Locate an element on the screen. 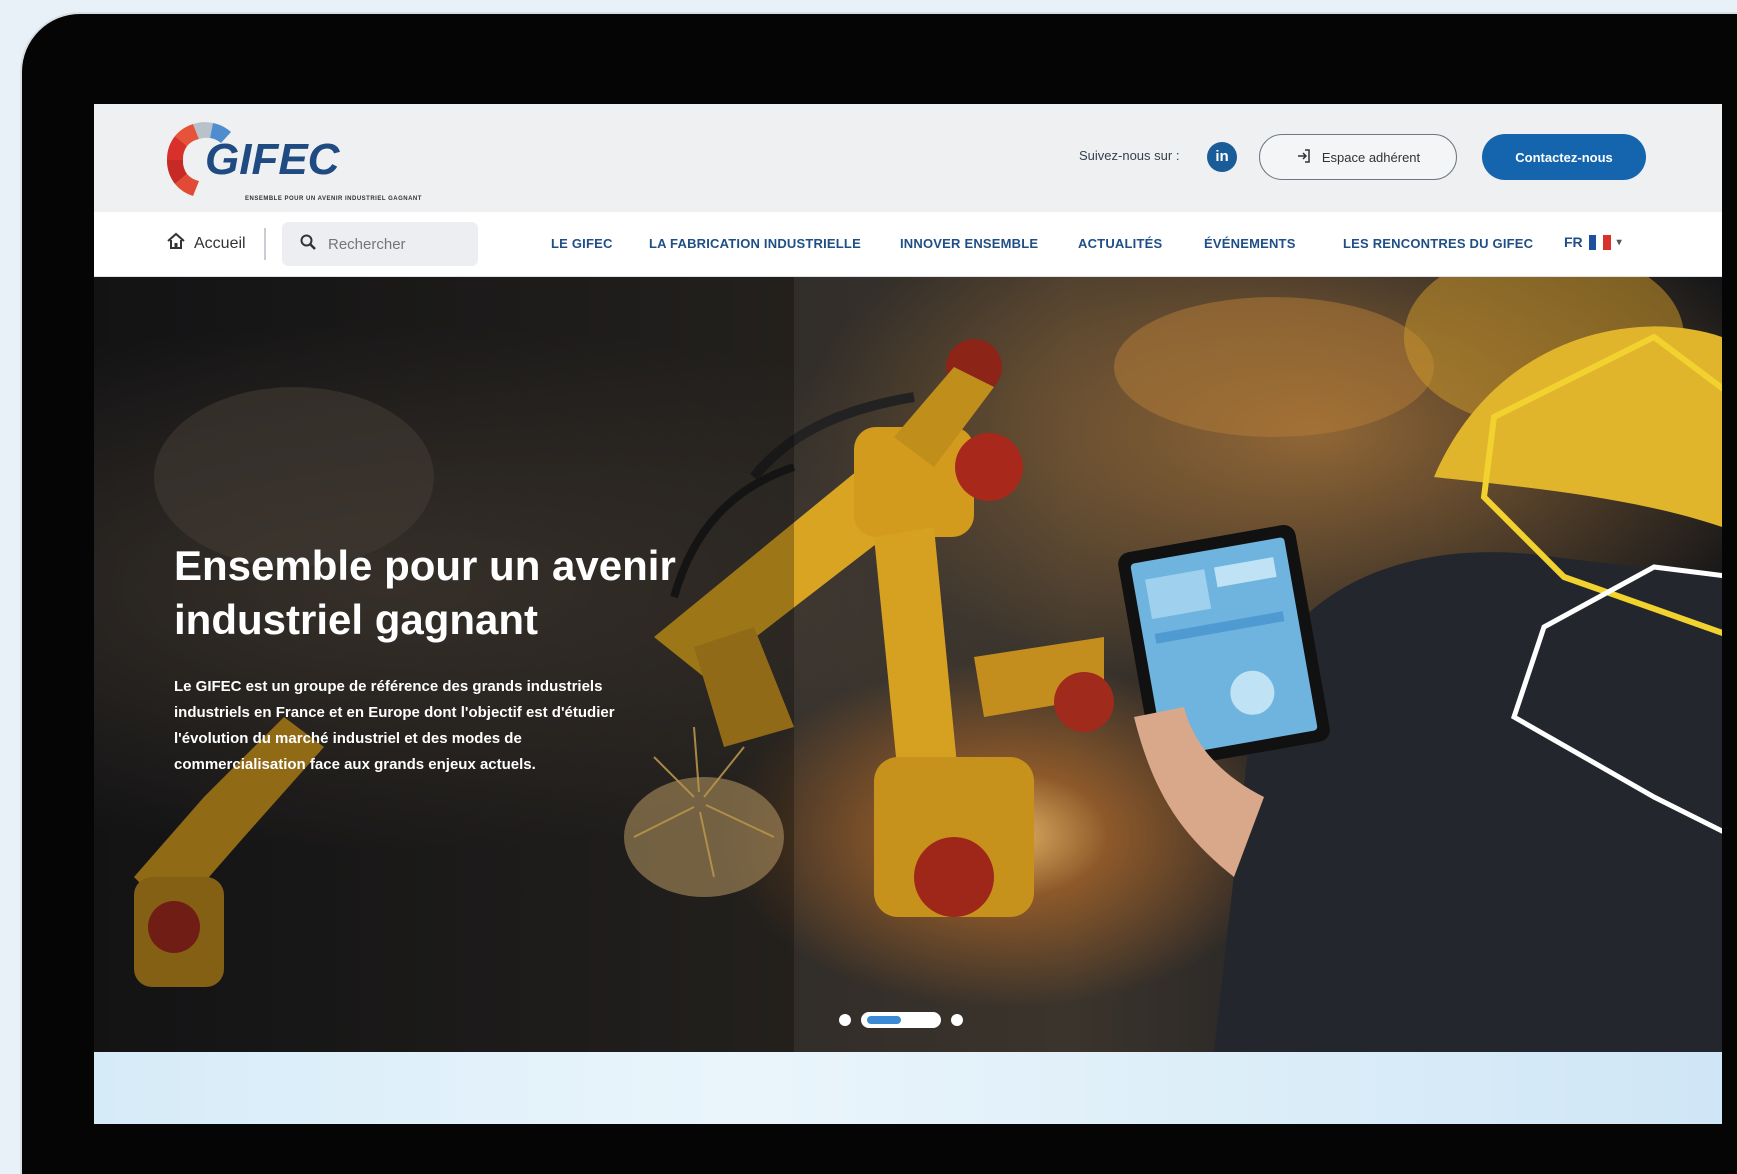  home-icon is located at coordinates (176, 243).